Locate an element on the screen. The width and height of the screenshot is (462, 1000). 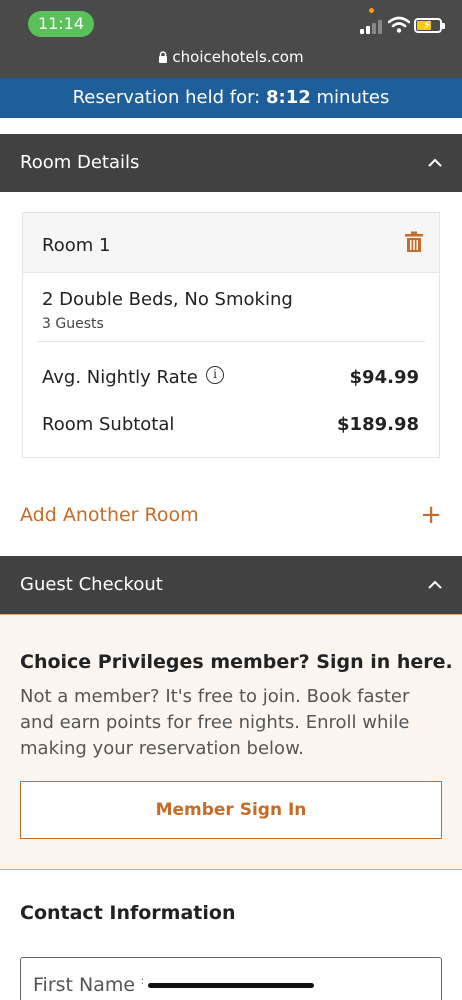
reservation-timer-banner: Reservation held for: 8:12 minutes is located at coordinates (231, 98).